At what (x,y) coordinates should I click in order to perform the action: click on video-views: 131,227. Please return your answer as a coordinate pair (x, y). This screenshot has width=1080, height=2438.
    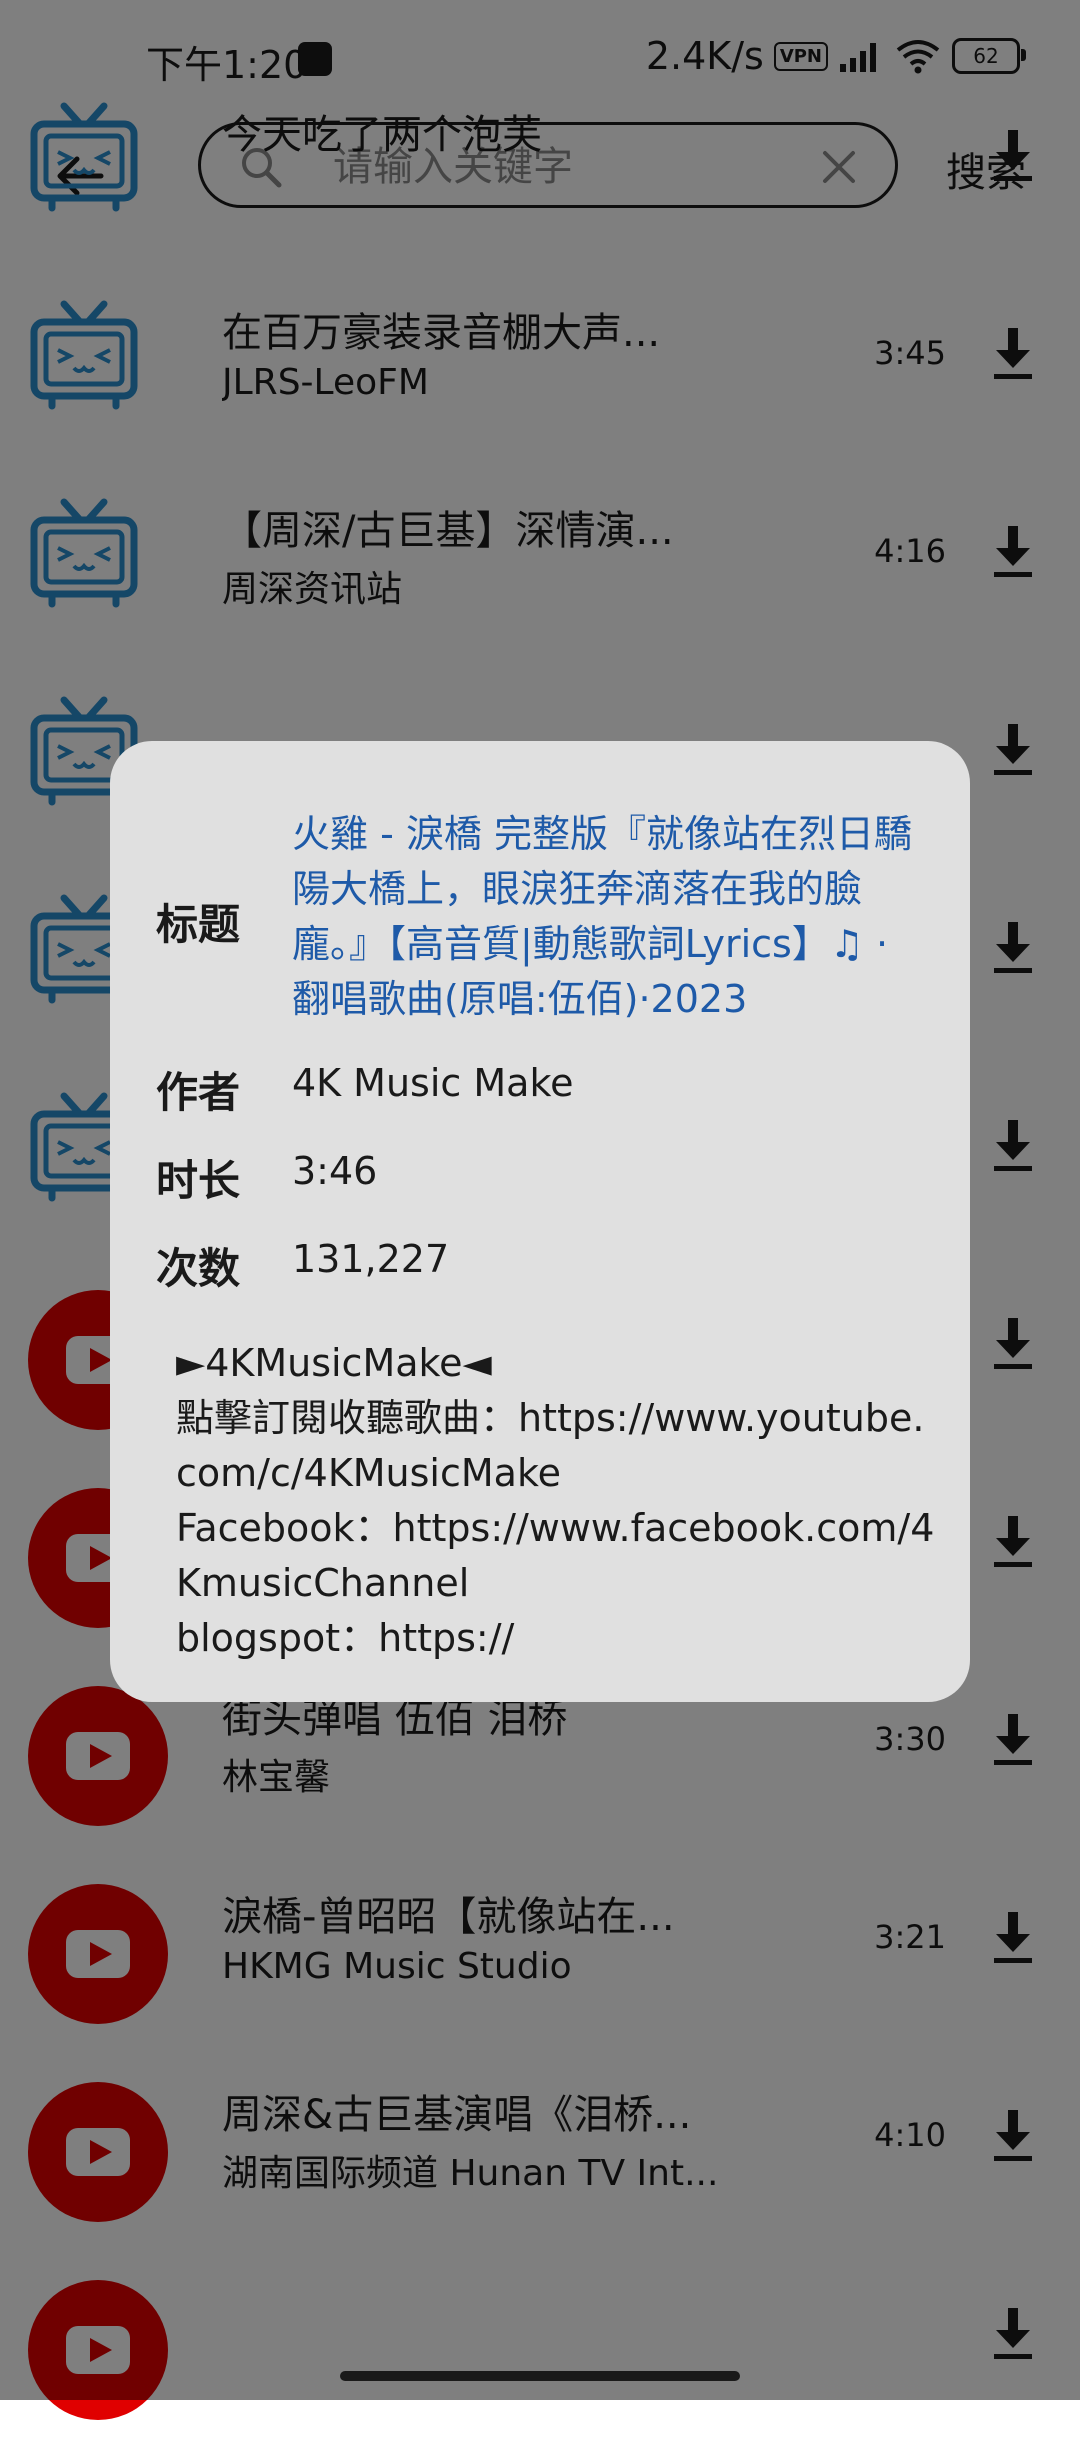
    Looking at the image, I should click on (371, 1259).